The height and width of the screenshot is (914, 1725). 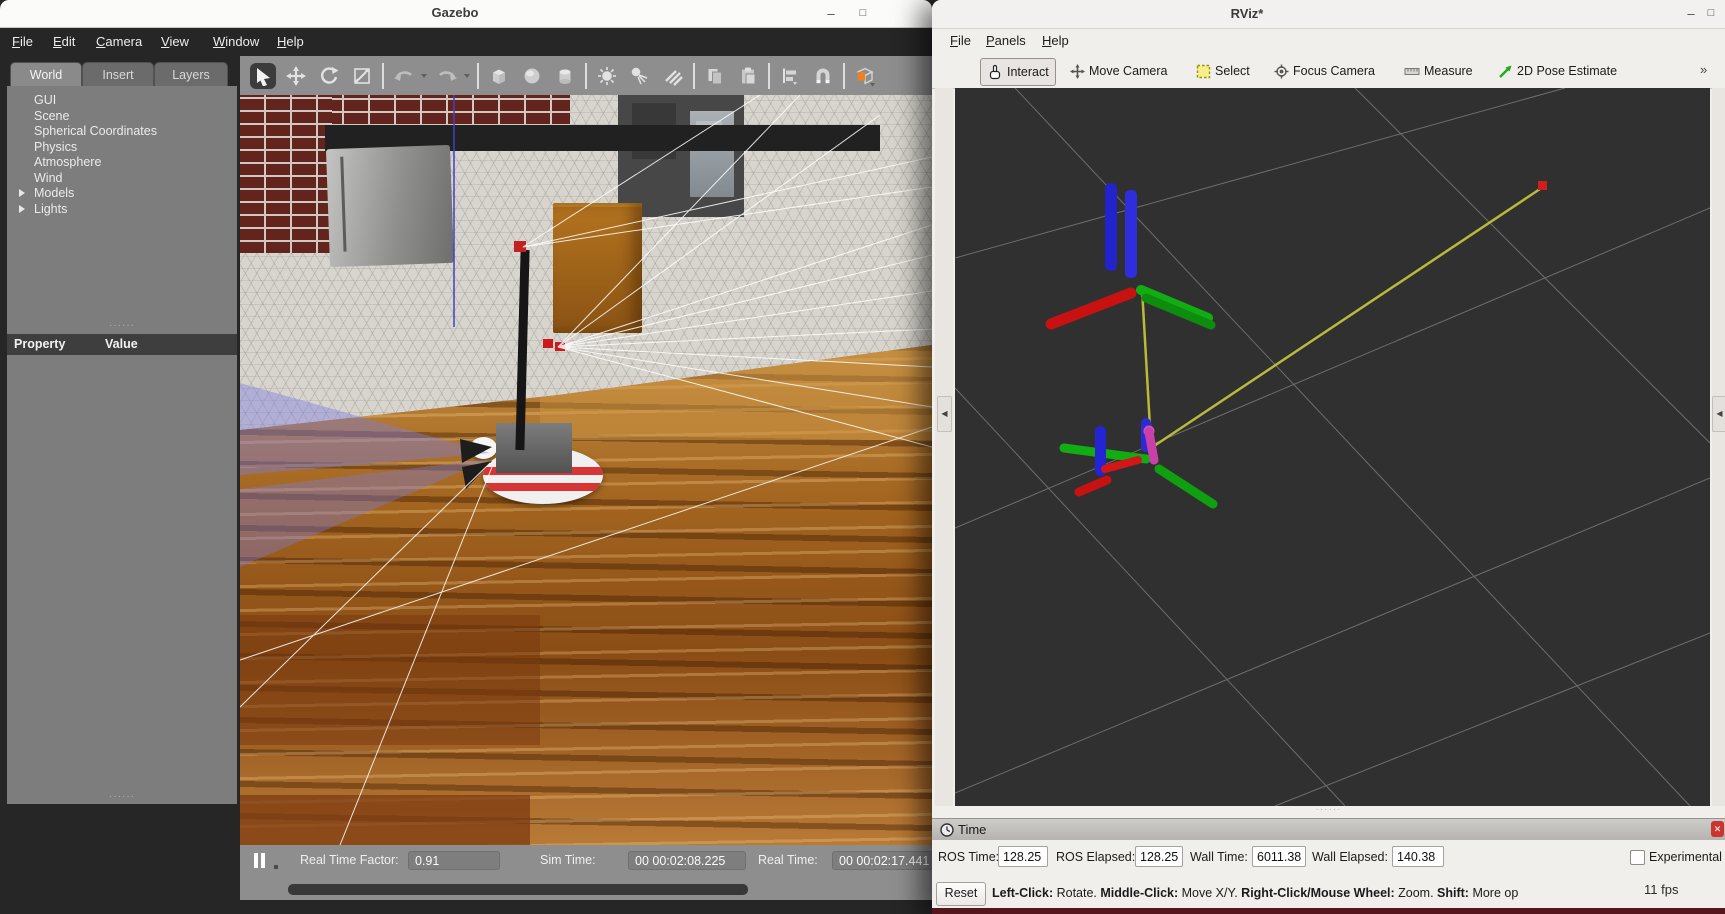 I want to click on rtf-value: 0.91, so click(x=454, y=860).